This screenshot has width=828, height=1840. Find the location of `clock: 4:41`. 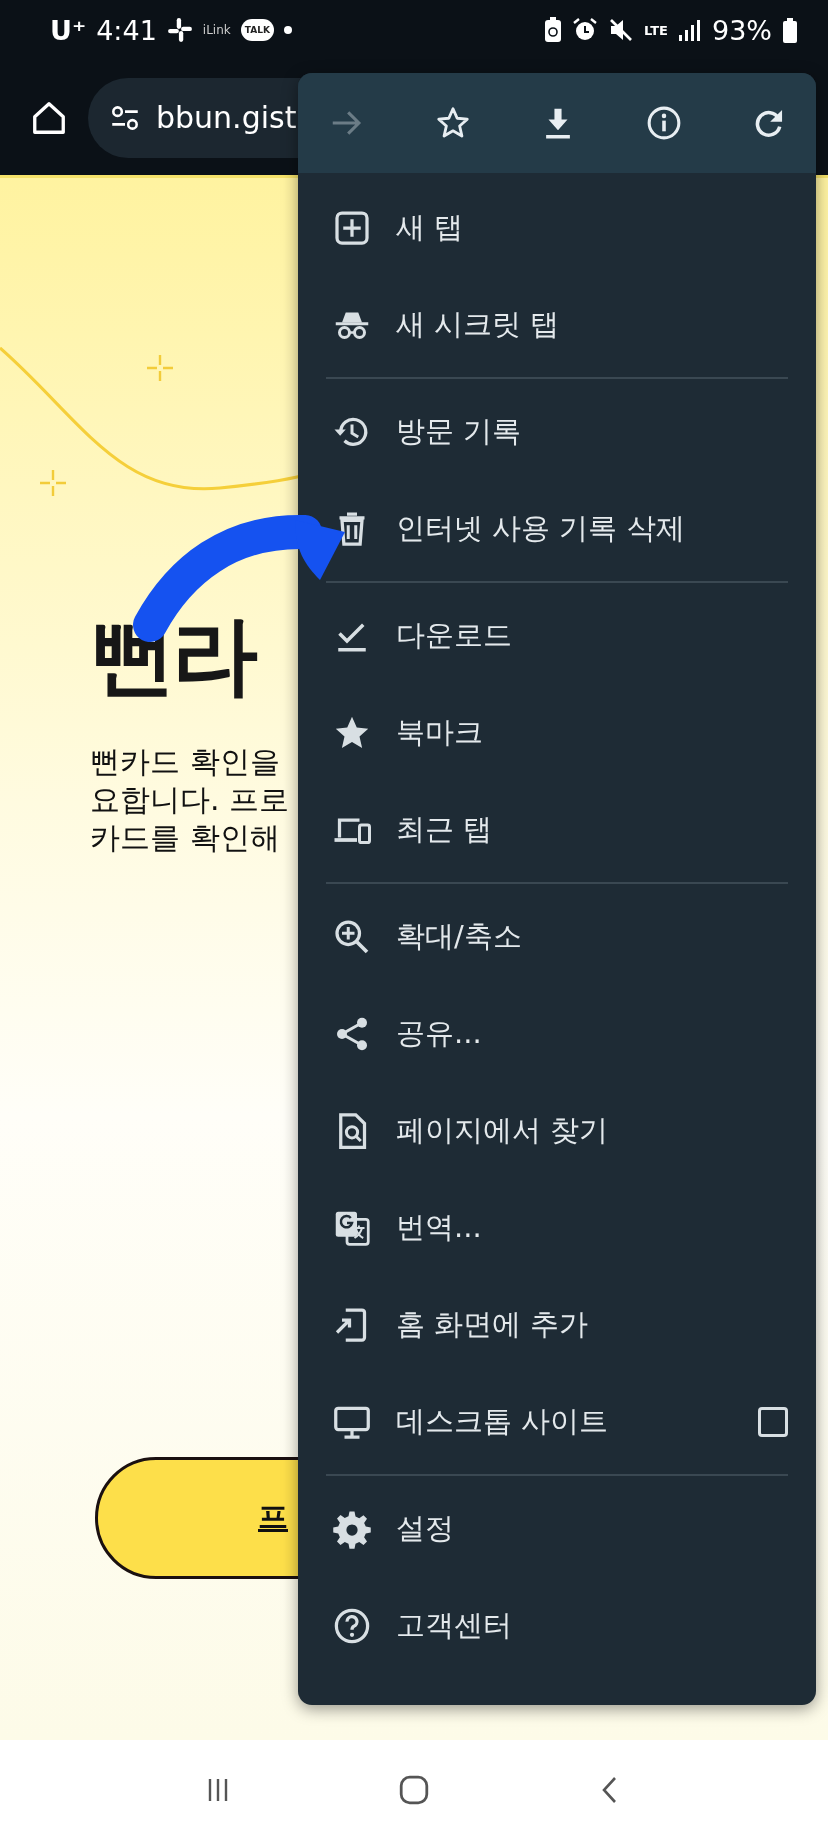

clock: 4:41 is located at coordinates (126, 30).